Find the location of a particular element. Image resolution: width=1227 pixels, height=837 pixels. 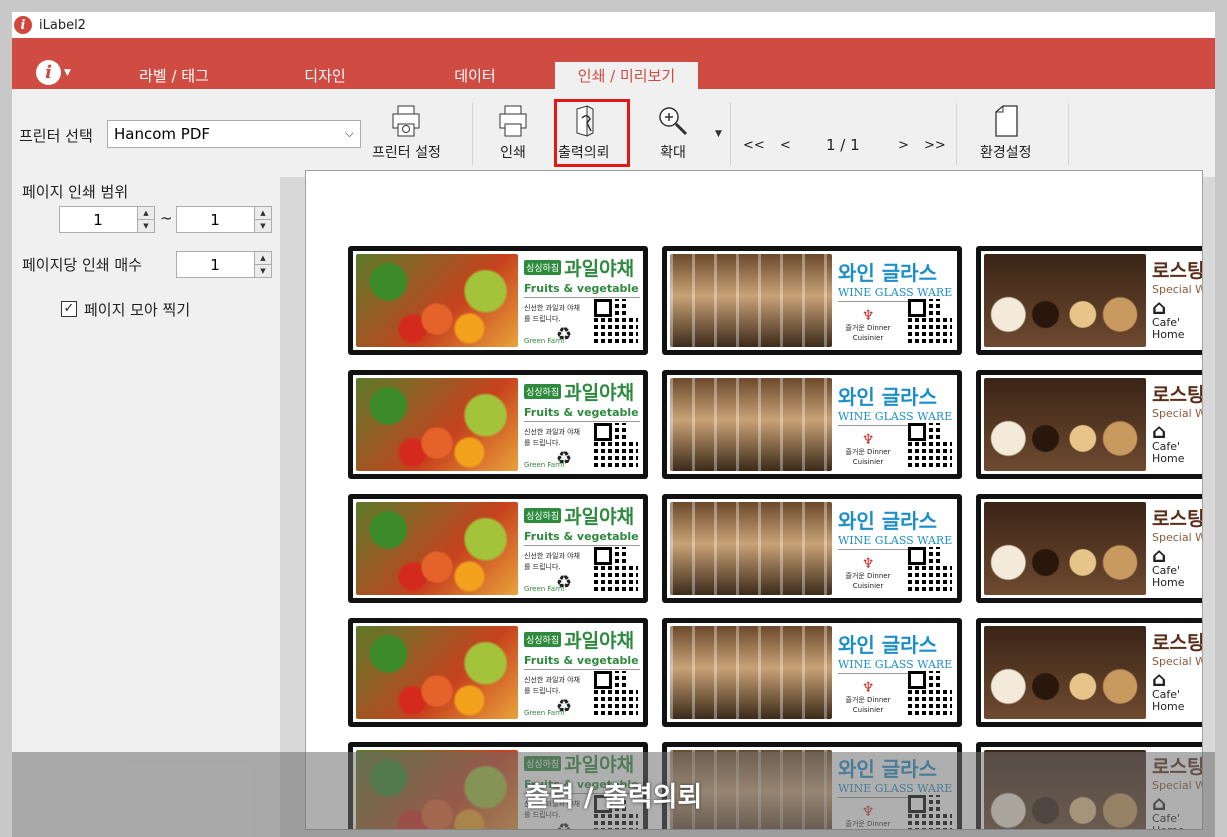

fruit-desc: 신선한 과일과 야채를 드립니다. is located at coordinates (552, 685).